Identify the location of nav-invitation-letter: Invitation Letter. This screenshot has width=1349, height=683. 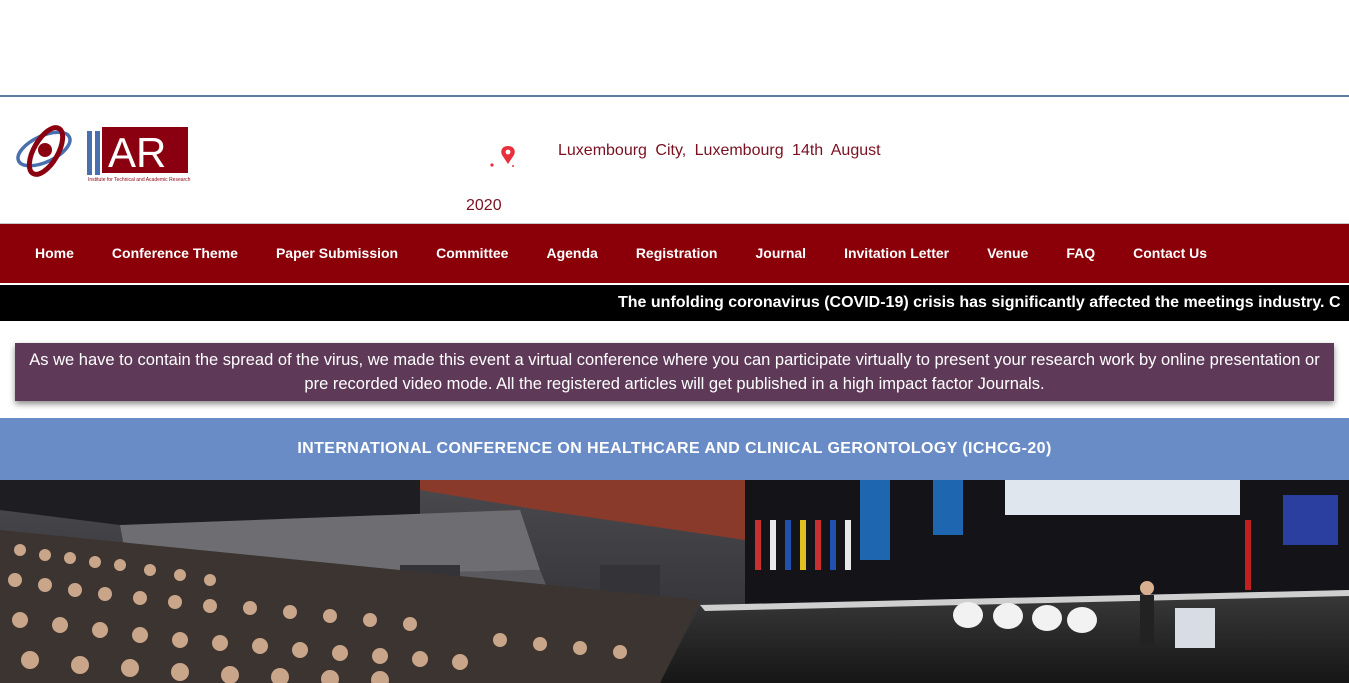
(896, 253).